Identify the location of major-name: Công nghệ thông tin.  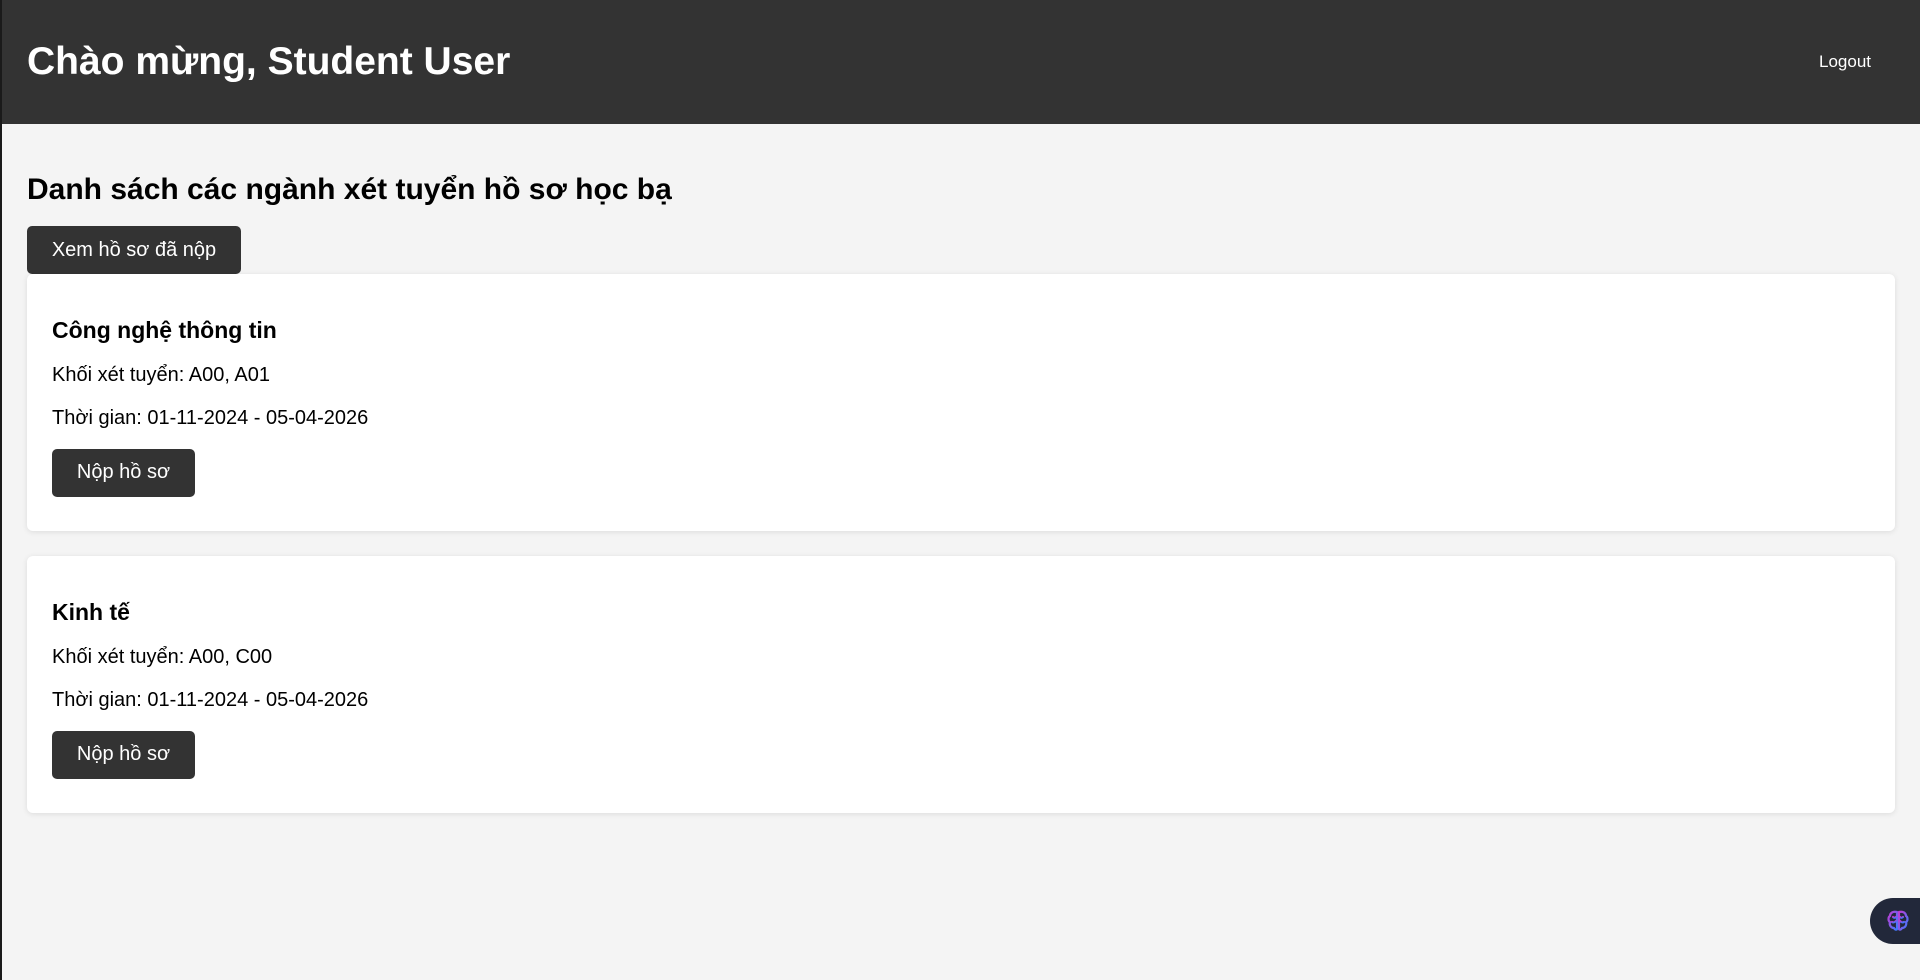
(164, 330).